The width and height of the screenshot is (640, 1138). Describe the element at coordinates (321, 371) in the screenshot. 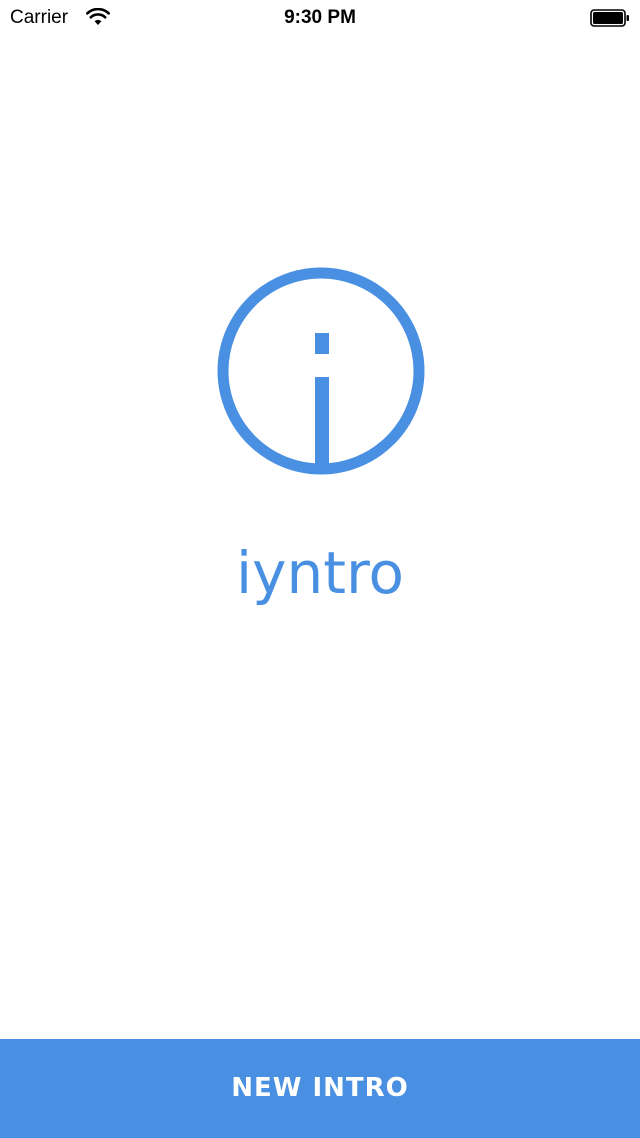

I see `info-circle-icon` at that location.